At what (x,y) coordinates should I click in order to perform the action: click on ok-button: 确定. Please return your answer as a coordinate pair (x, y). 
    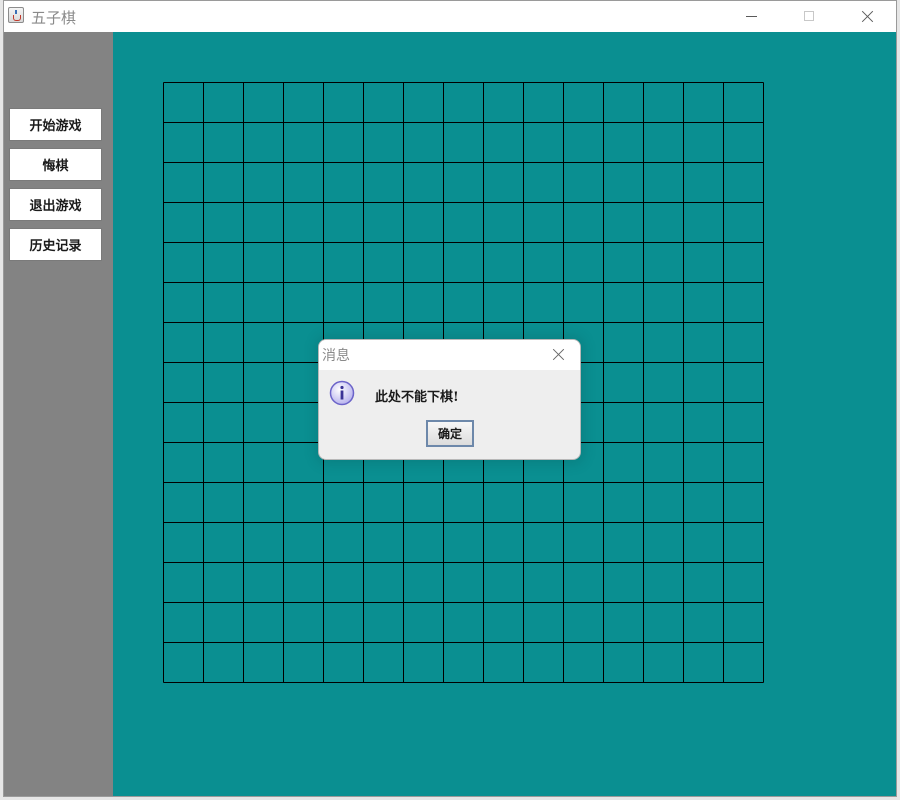
    Looking at the image, I should click on (450, 433).